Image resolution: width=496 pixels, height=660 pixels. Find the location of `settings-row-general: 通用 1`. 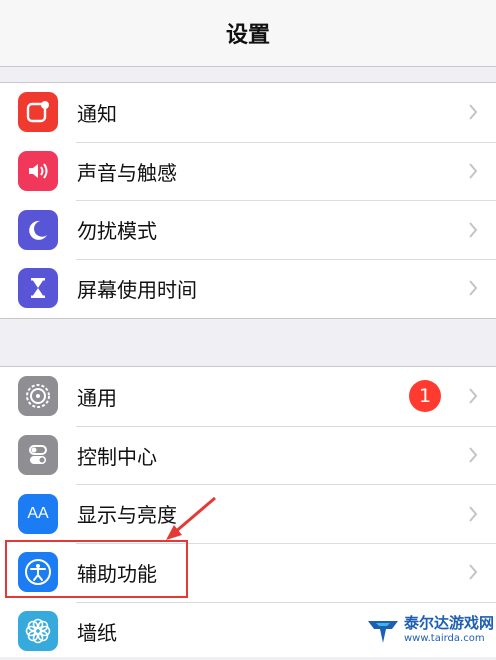

settings-row-general: 通用 1 is located at coordinates (248, 396).